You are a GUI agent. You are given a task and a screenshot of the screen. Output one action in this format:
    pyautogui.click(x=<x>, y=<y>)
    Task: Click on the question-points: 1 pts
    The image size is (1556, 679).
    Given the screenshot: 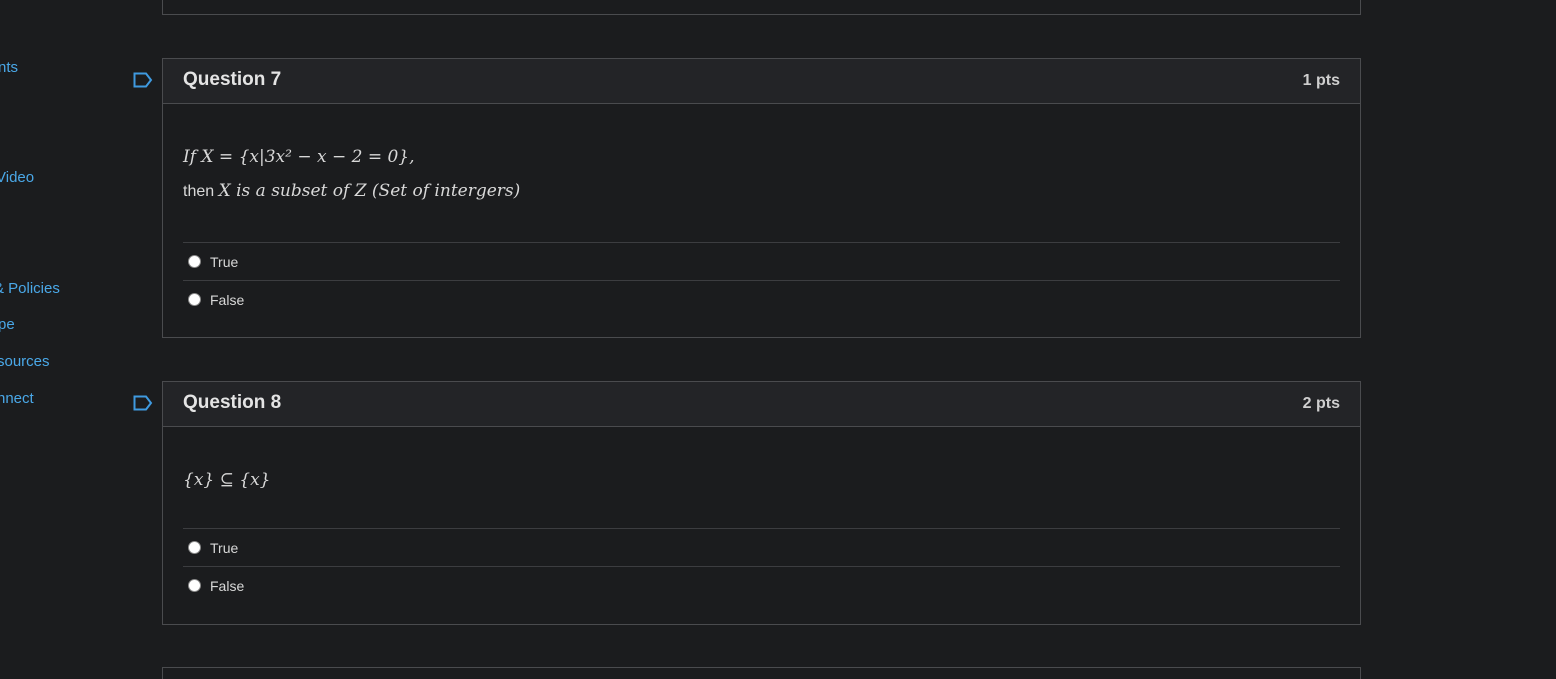 What is the action you would take?
    pyautogui.click(x=1321, y=80)
    